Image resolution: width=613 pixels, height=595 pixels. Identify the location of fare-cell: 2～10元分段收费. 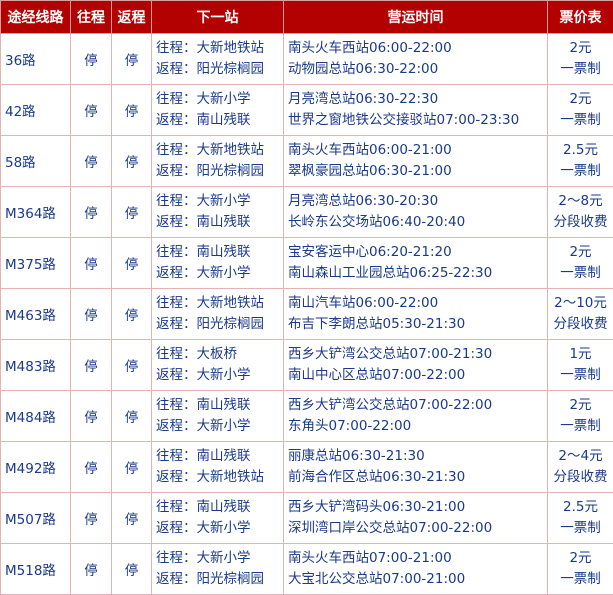
(580, 314).